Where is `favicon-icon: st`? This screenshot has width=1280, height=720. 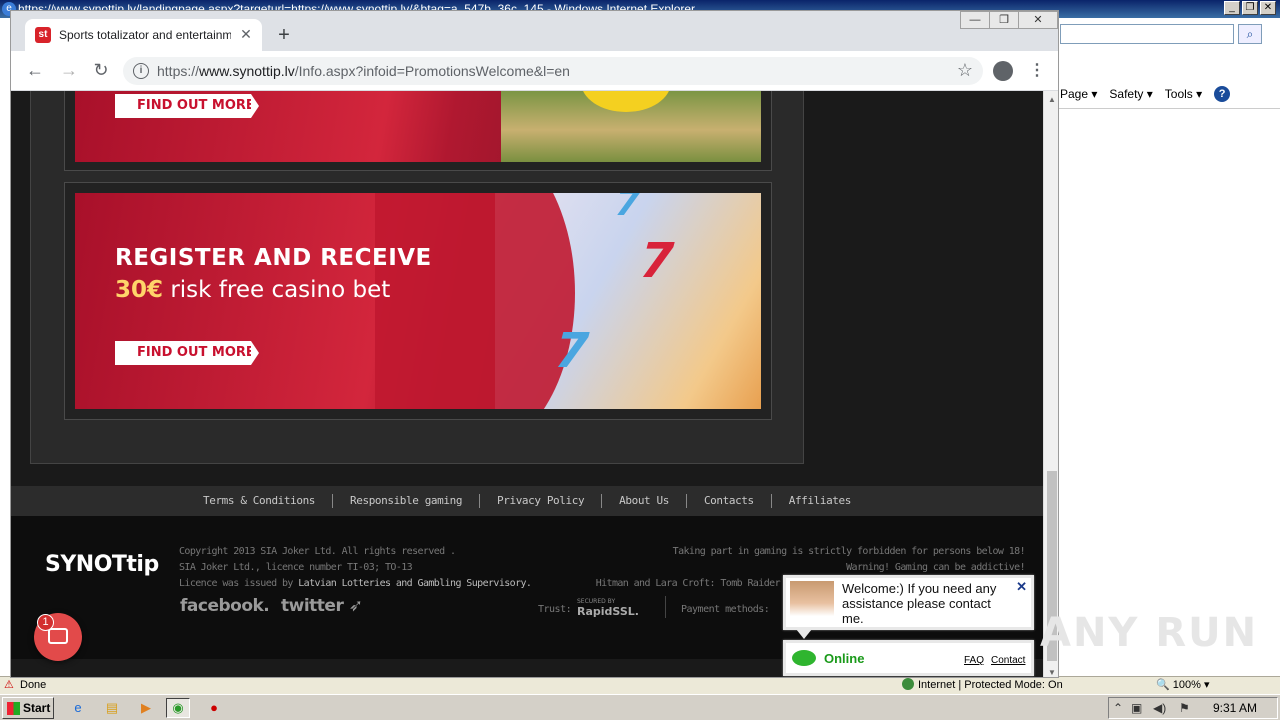 favicon-icon: st is located at coordinates (43, 35).